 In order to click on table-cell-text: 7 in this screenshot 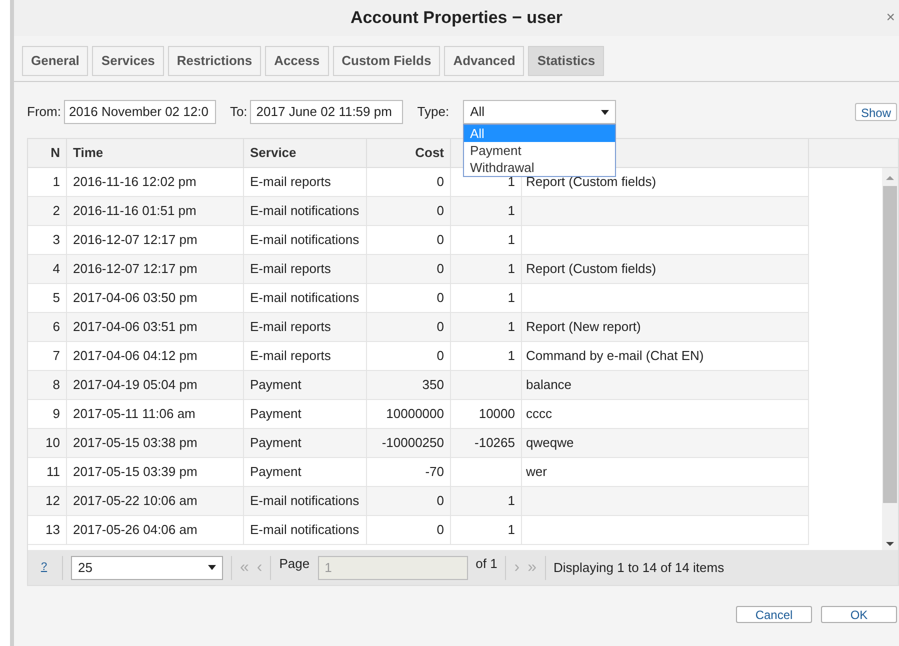, I will do `click(56, 356)`.